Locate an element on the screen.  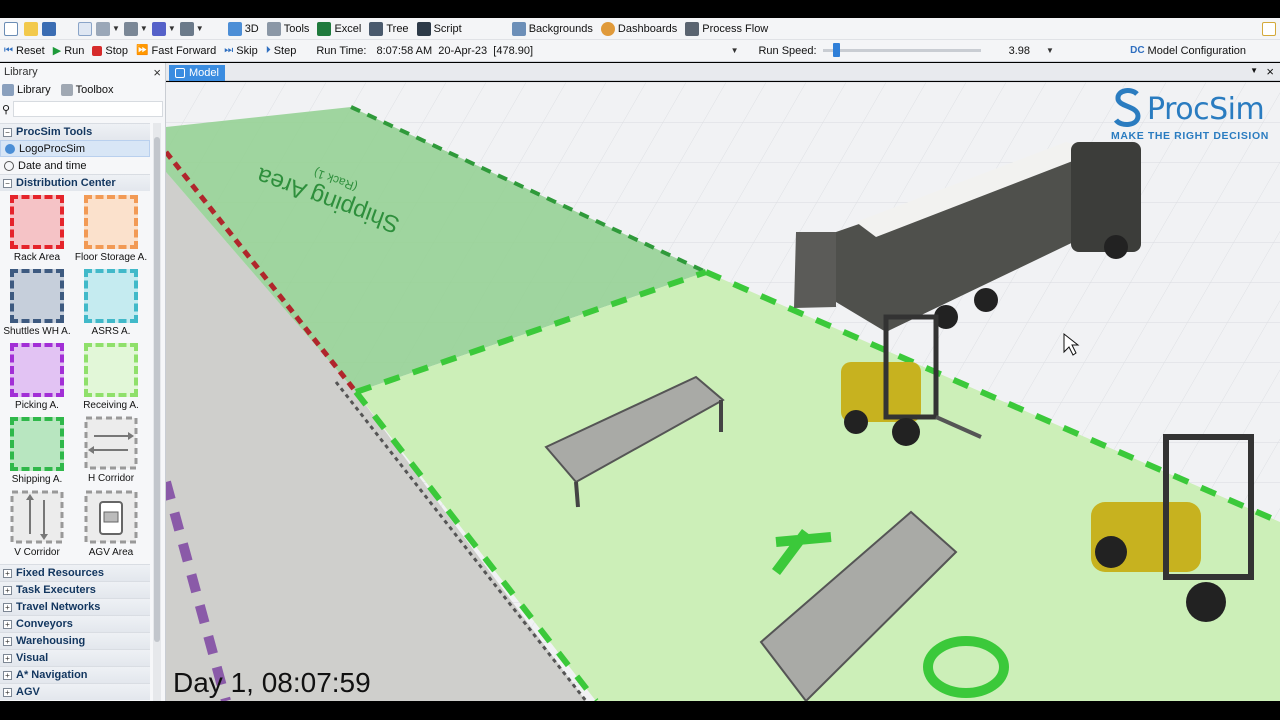
run-time-dropdown: 8:07:58 AM 20-Apr-23 [478.90] ▼ is located at coordinates (557, 51).